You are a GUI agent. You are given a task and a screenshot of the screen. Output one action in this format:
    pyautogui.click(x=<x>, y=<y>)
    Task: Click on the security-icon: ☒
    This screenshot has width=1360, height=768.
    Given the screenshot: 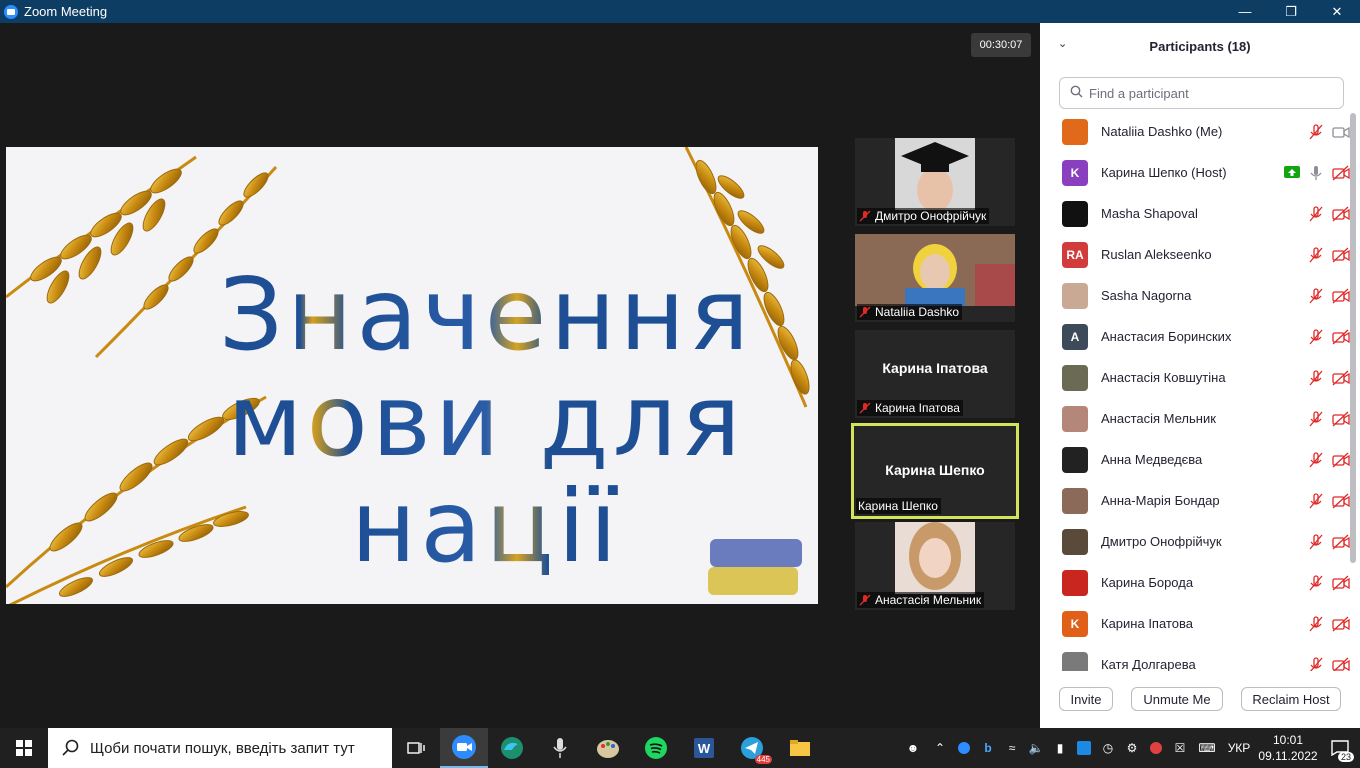 What is the action you would take?
    pyautogui.click(x=1180, y=748)
    